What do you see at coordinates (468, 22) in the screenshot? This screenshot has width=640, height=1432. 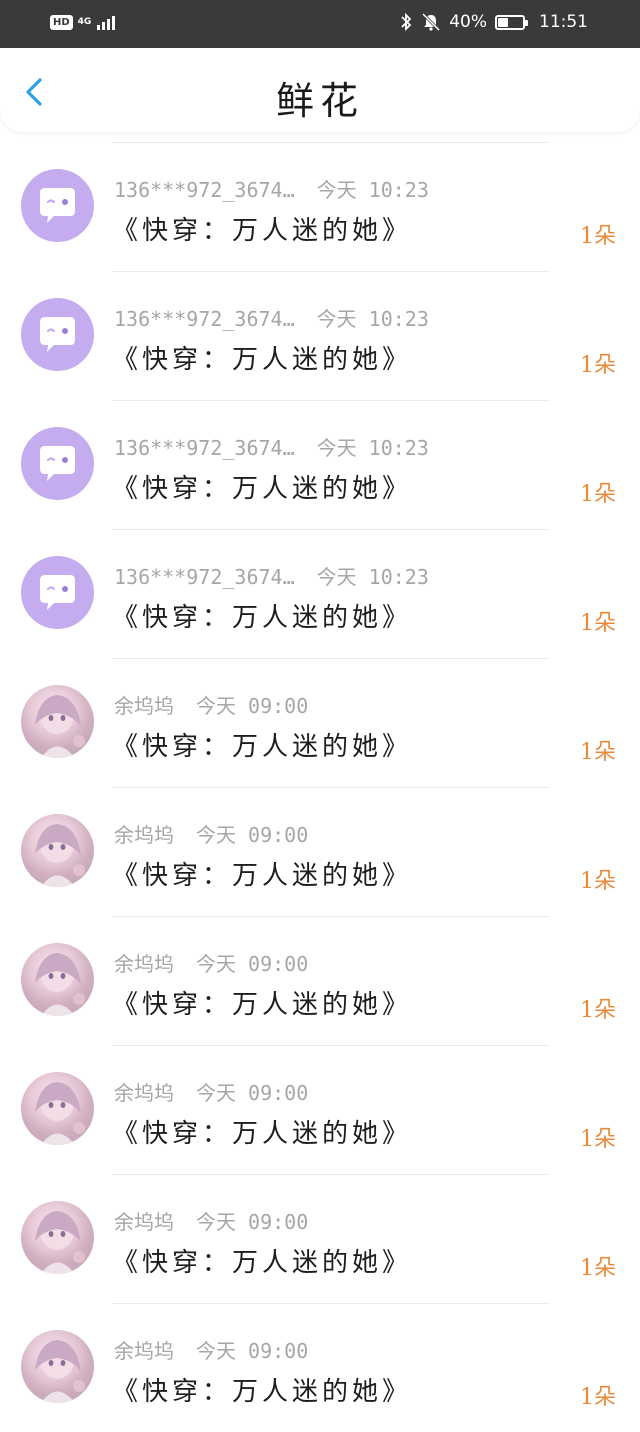 I see `battery-percent: 40%` at bounding box center [468, 22].